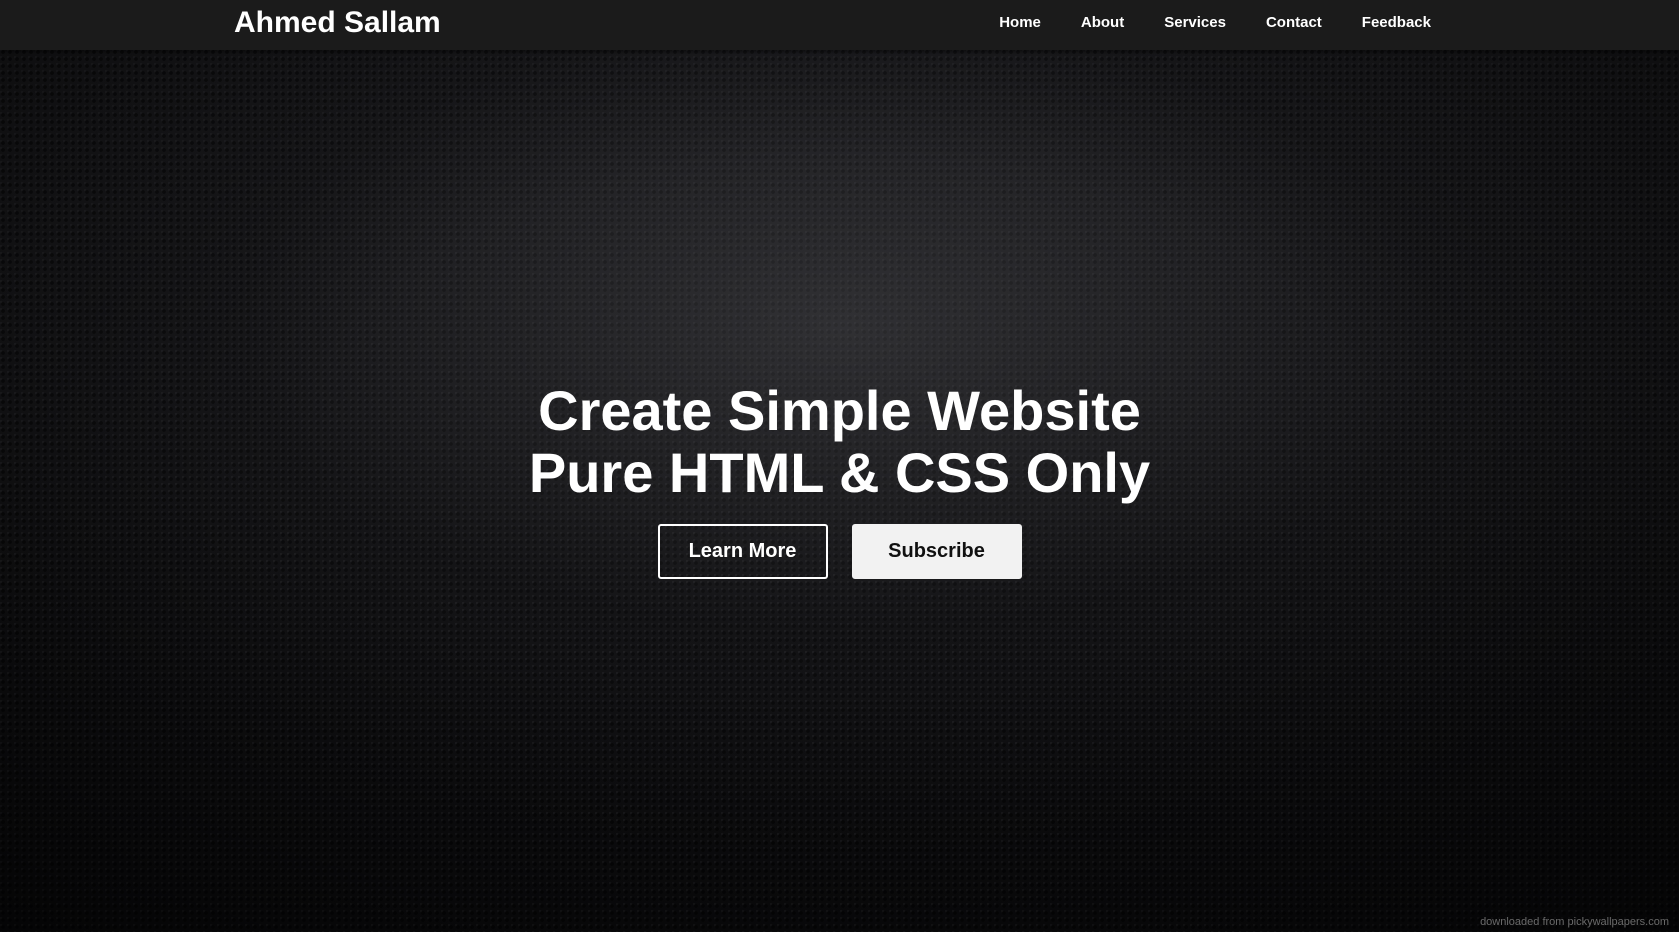 The image size is (1679, 932). I want to click on hero-buttons: Learn More Subscribe, so click(839, 551).